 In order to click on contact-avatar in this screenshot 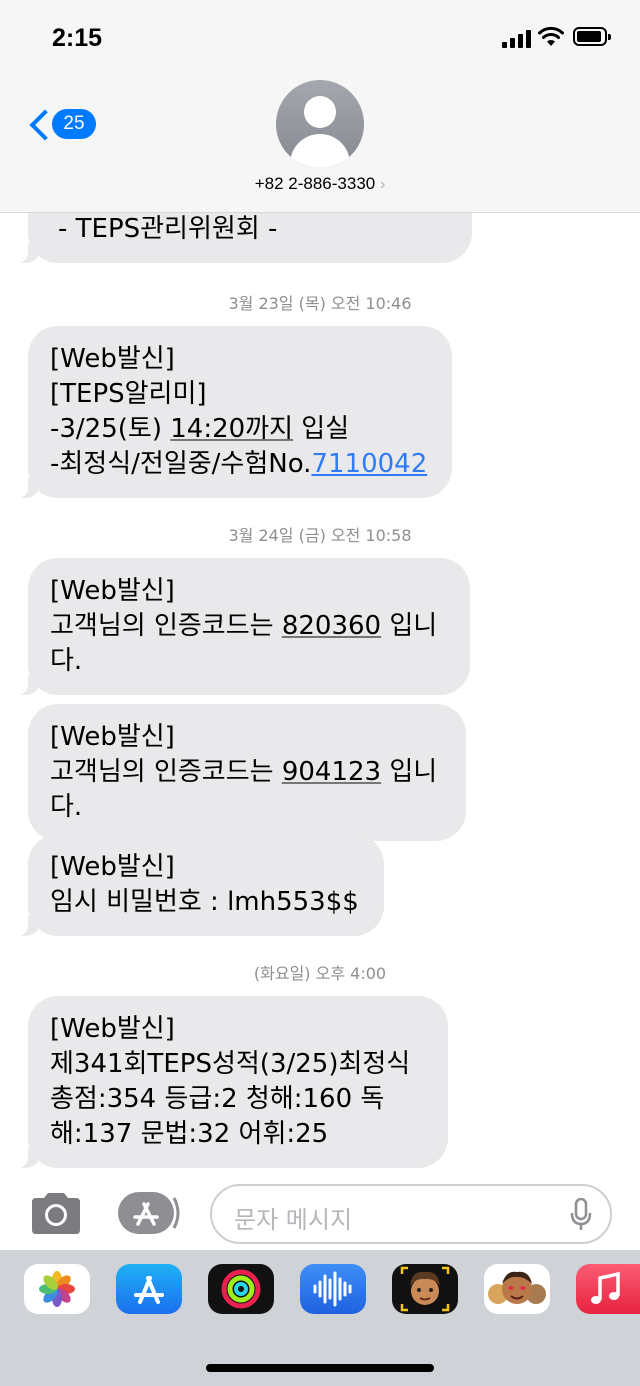, I will do `click(320, 124)`.